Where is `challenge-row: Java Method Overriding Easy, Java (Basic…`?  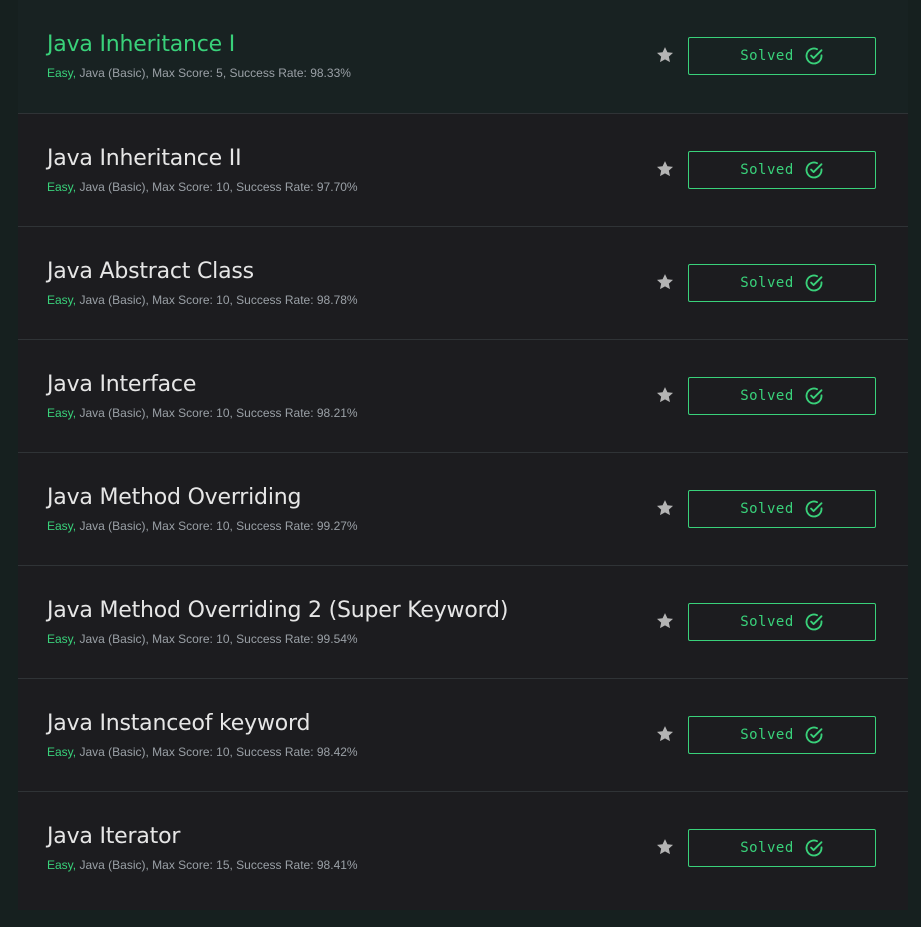 challenge-row: Java Method Overriding Easy, Java (Basic… is located at coordinates (463, 509).